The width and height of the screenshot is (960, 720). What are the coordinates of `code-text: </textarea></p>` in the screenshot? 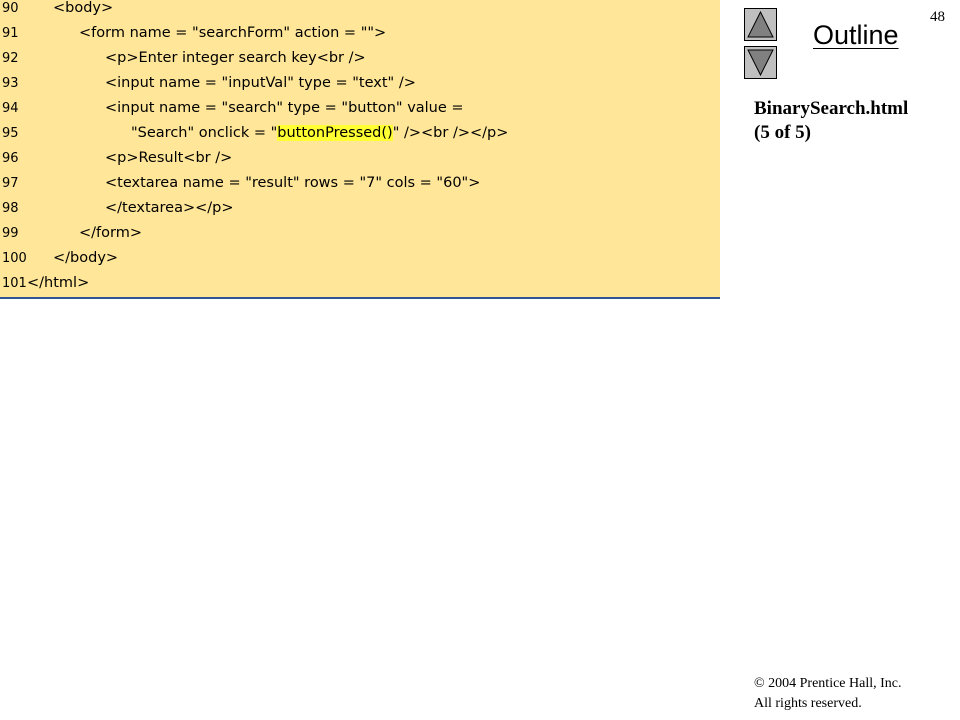 It's located at (169, 208).